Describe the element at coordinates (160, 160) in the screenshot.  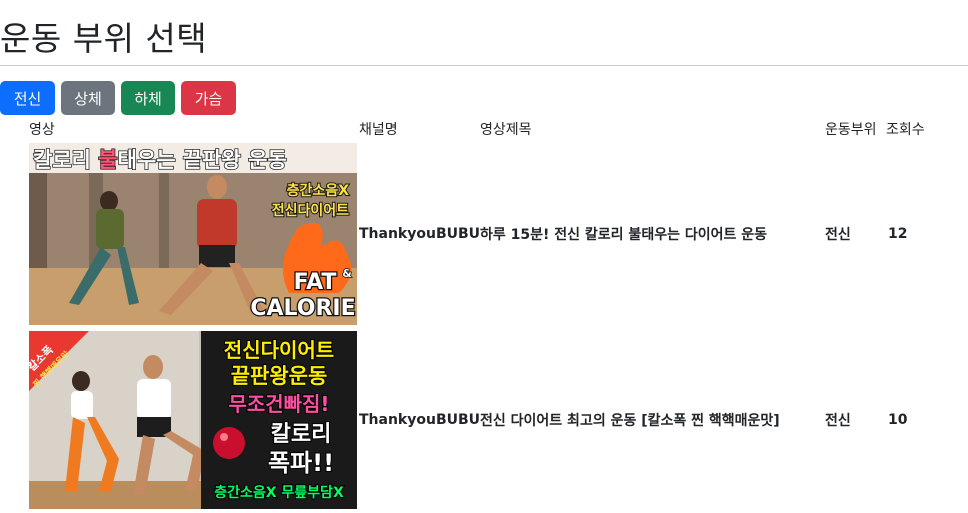
I see `svg-text: 칼로리 불태우는 끝판왕 운동` at that location.